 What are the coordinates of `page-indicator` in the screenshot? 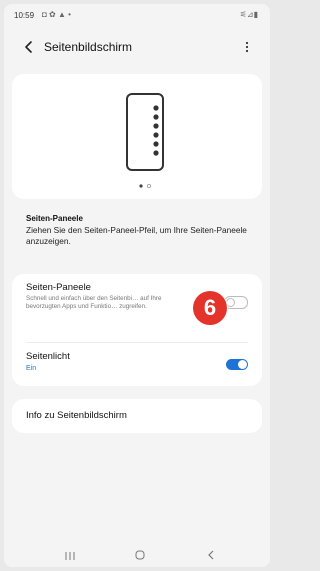 It's located at (145, 186).